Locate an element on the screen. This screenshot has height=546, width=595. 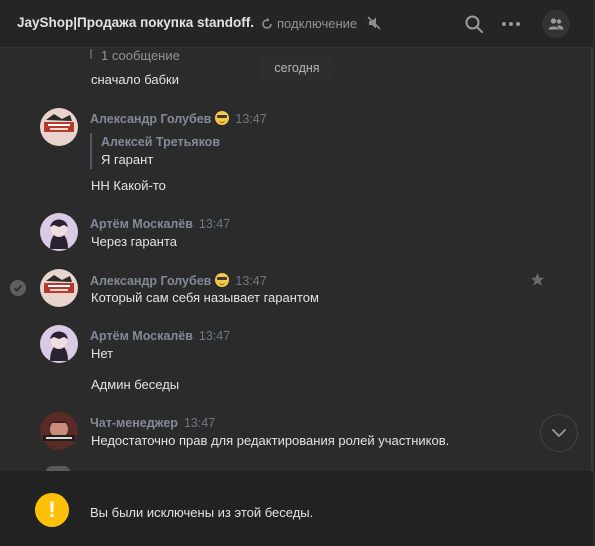
message-author: Чат-менеджер 13:47 is located at coordinates (152, 423).